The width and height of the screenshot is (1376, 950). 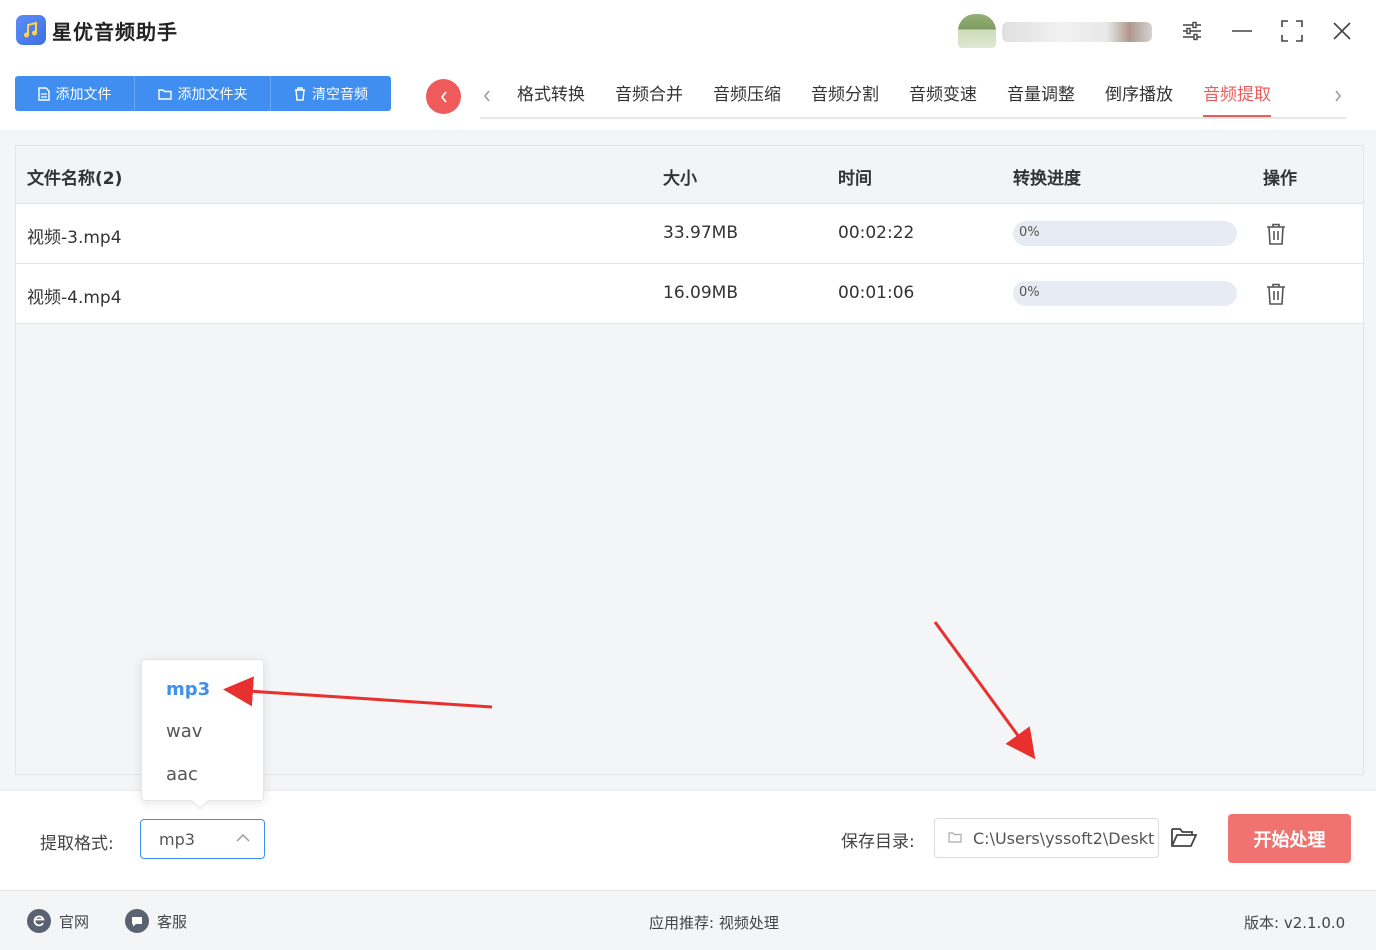 I want to click on format-select-value: mp3, so click(x=177, y=839).